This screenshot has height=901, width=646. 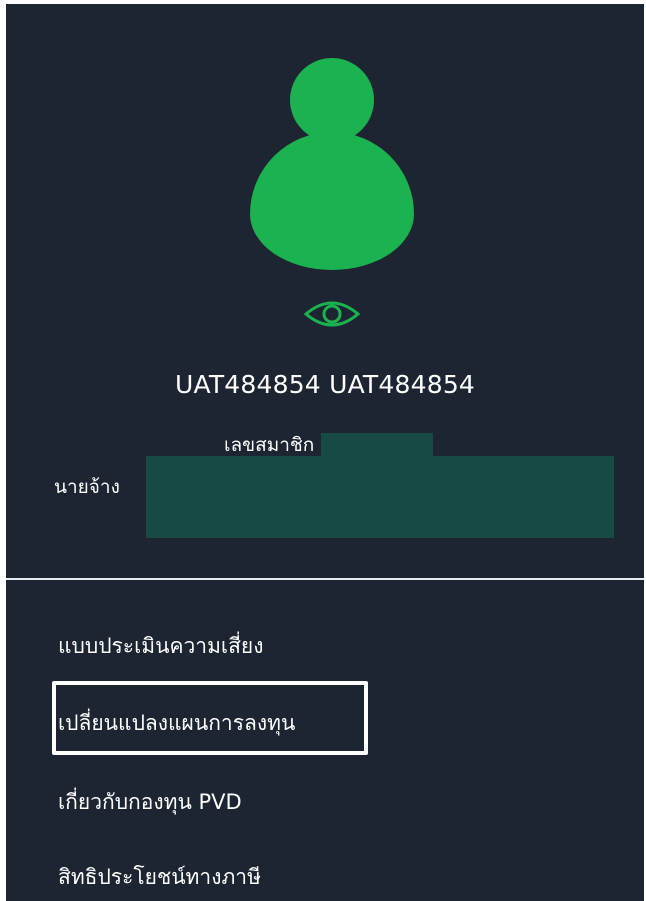 What do you see at coordinates (176, 723) in the screenshot?
I see `menu-item-change-investment-plan: เปลี่ยนแปลงแผนการลงทุน` at bounding box center [176, 723].